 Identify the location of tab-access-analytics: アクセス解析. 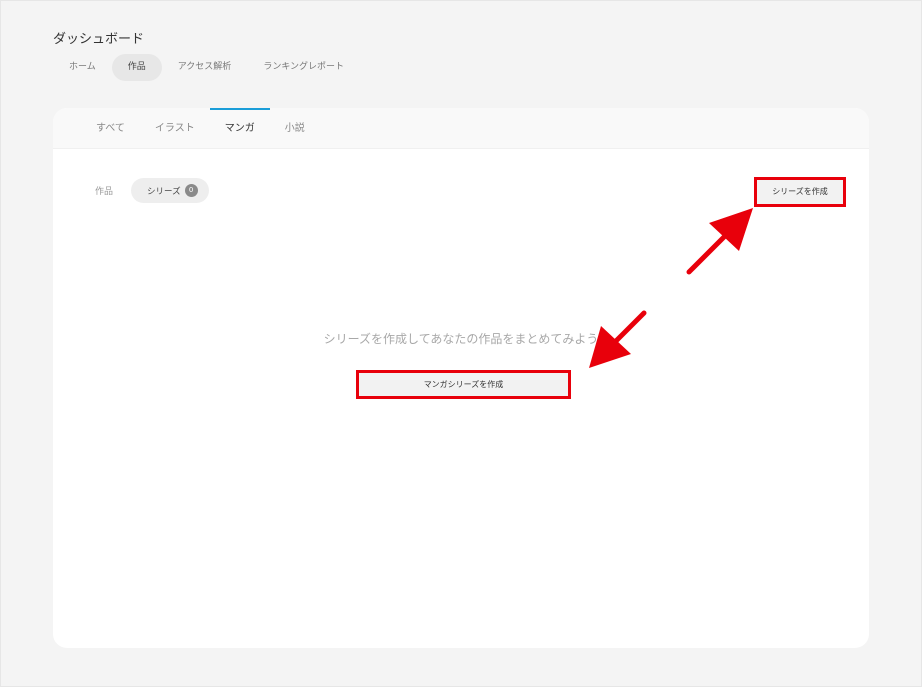
(205, 67).